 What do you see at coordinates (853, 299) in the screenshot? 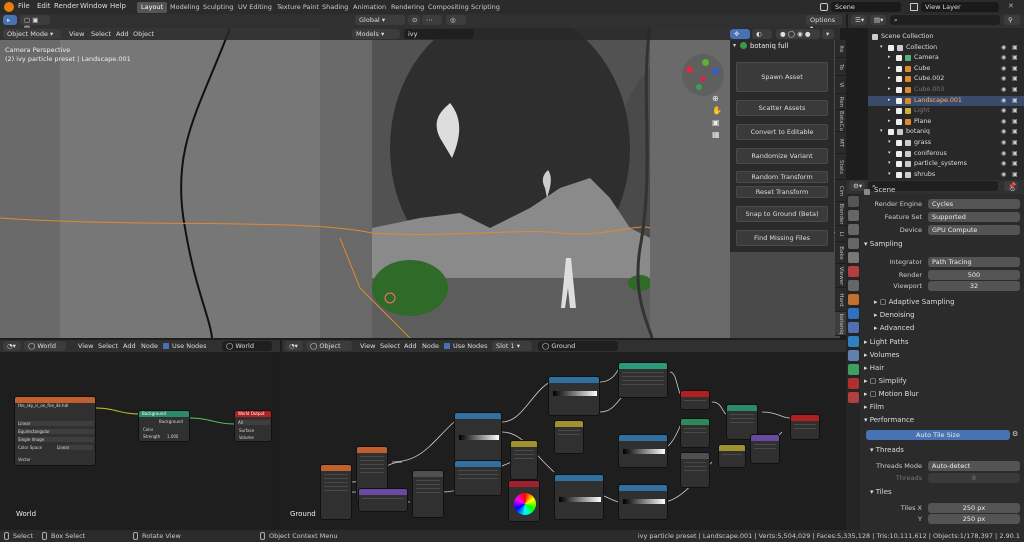
I see `object-properties-icon` at bounding box center [853, 299].